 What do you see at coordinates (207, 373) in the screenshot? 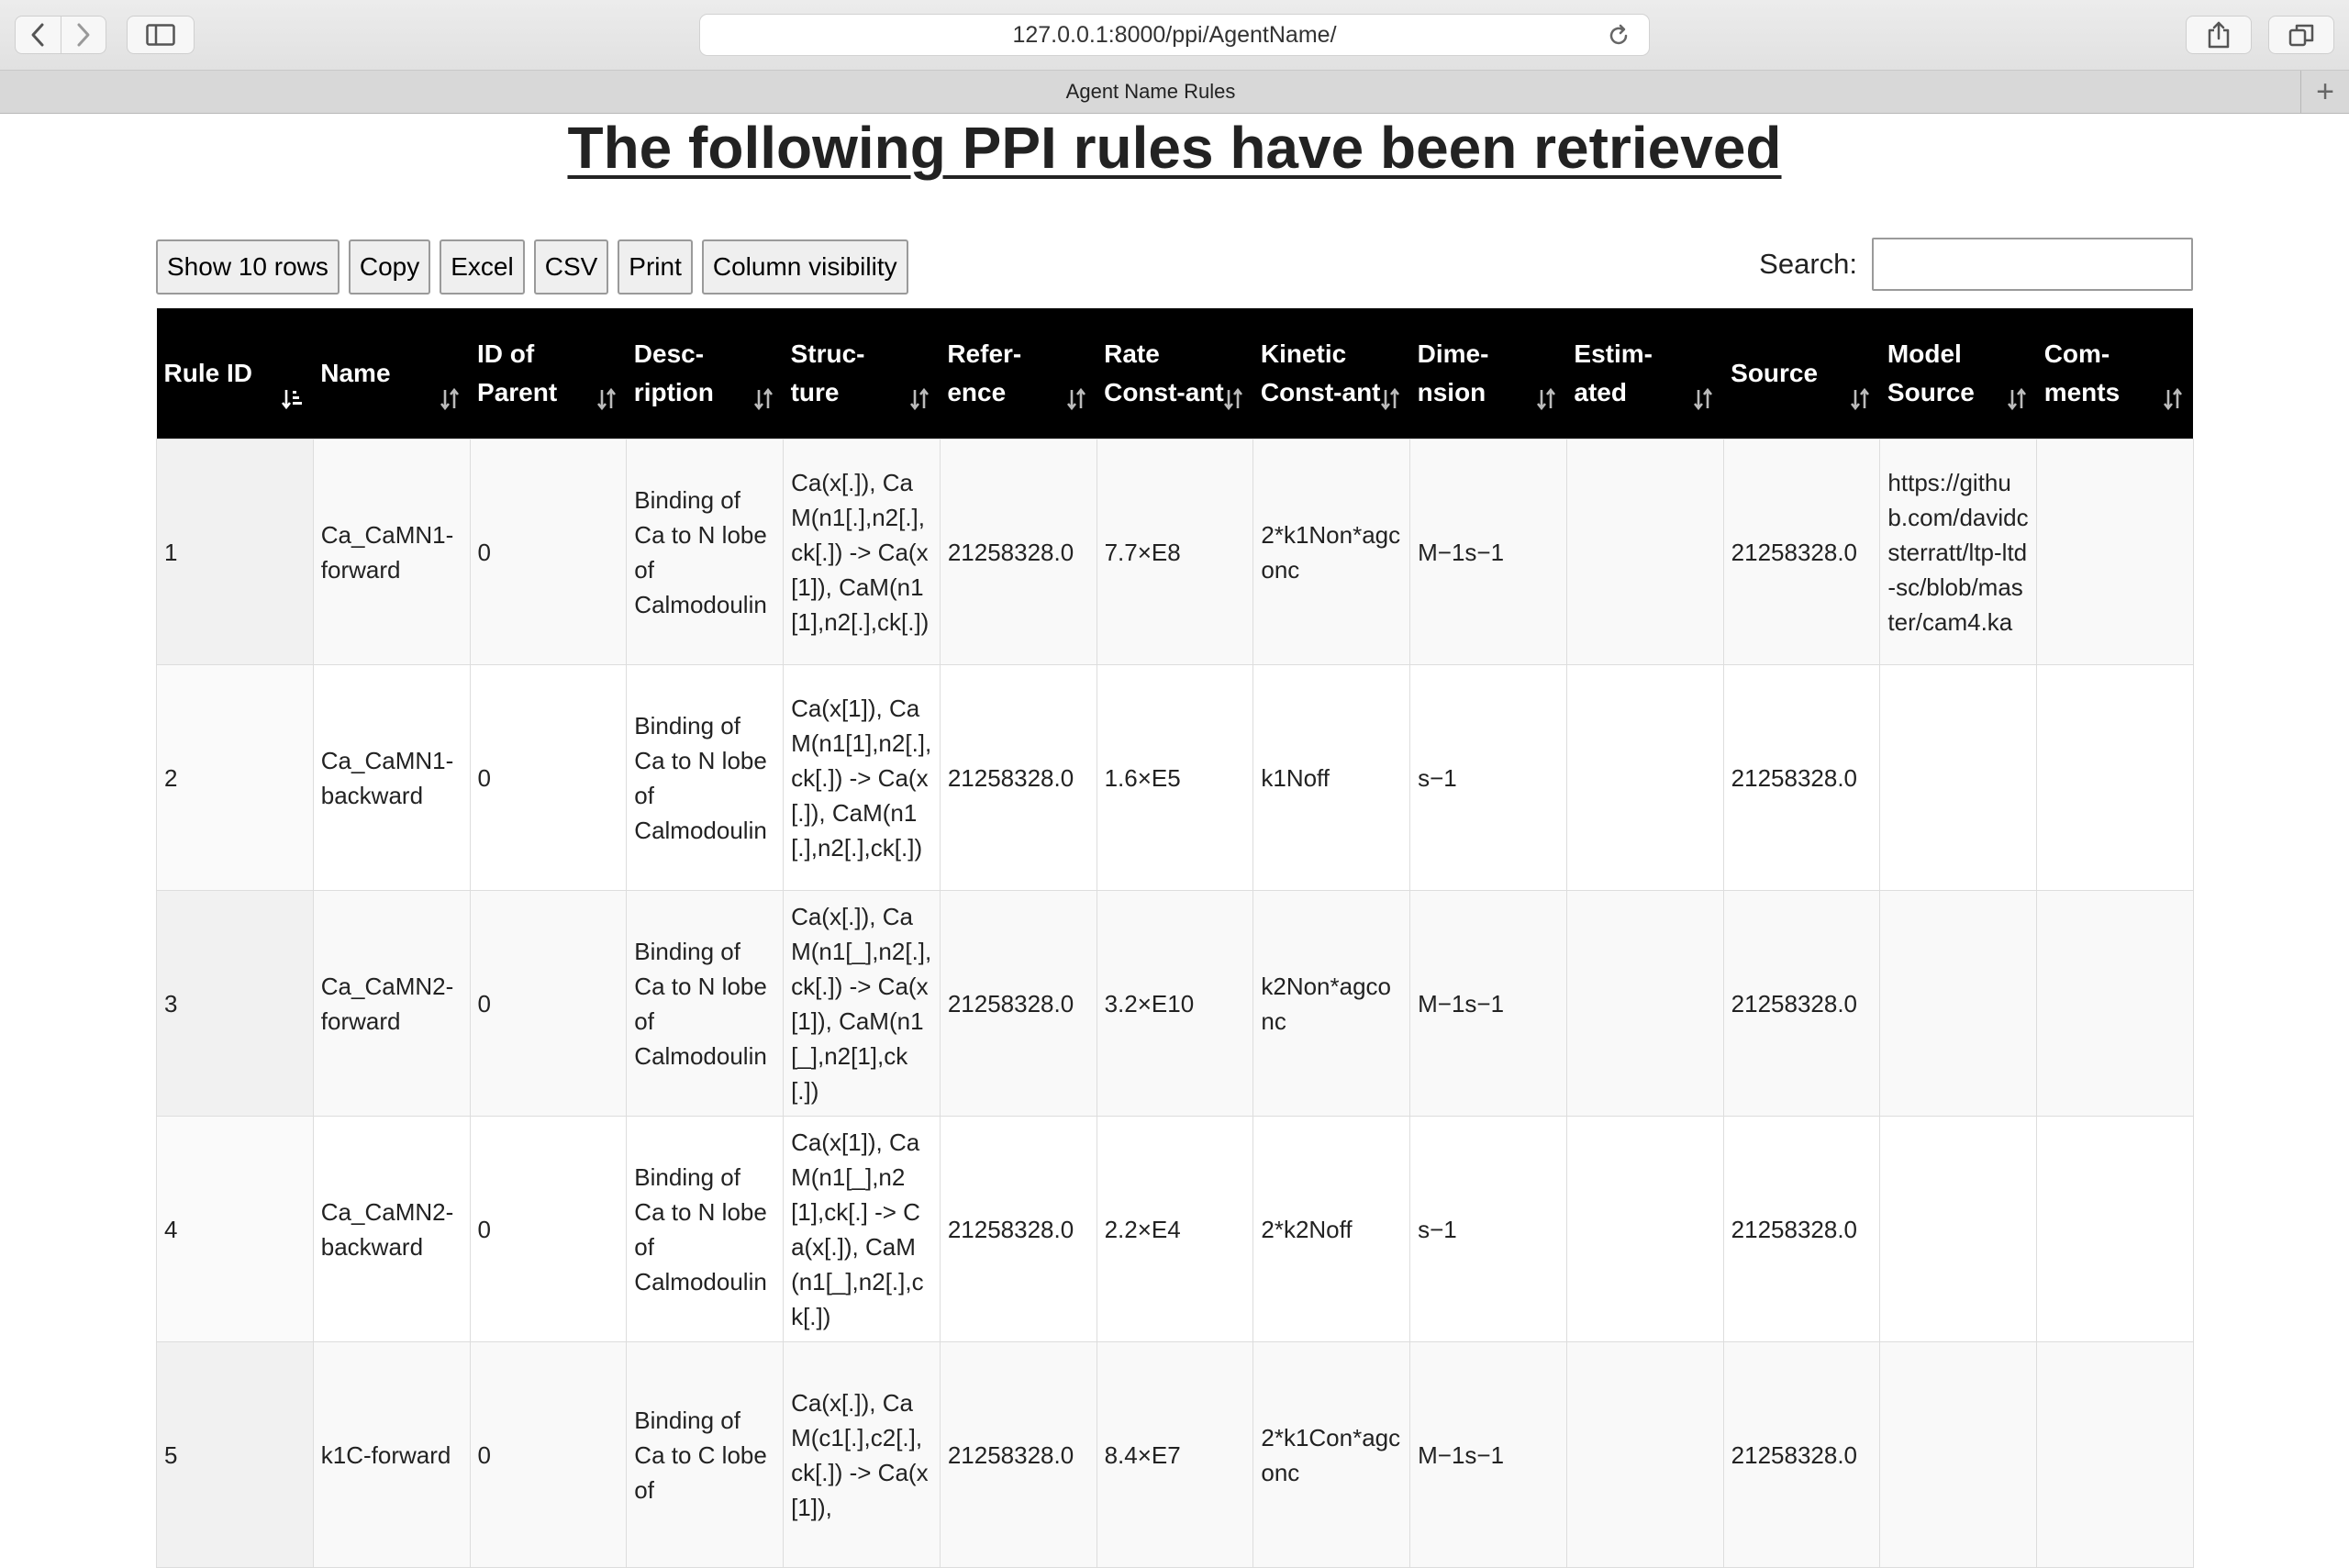
I see `column-header-label: Rule ID` at bounding box center [207, 373].